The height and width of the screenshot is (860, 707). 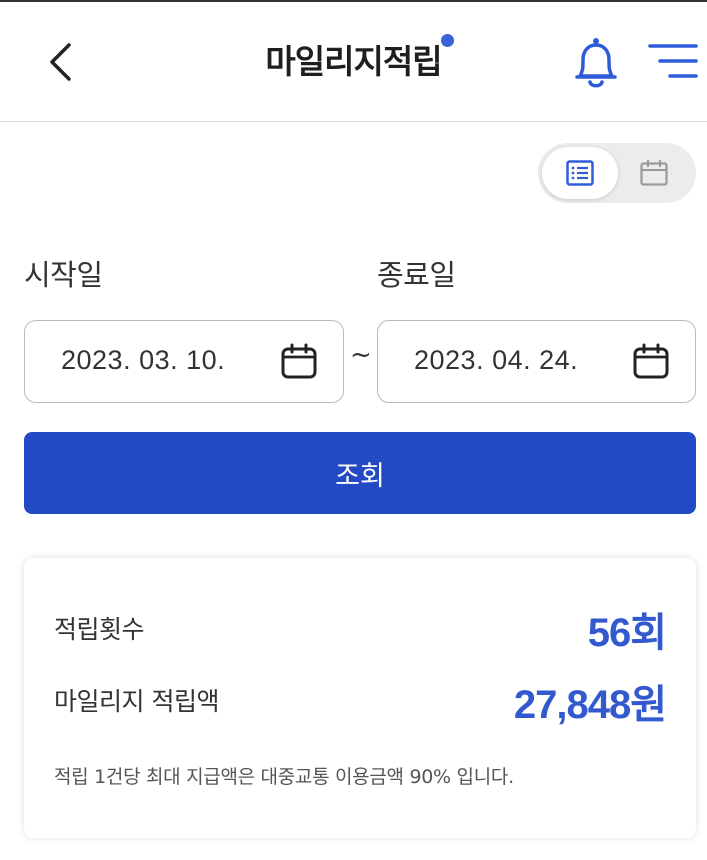 I want to click on amount-value: 27,848원, so click(x=590, y=705).